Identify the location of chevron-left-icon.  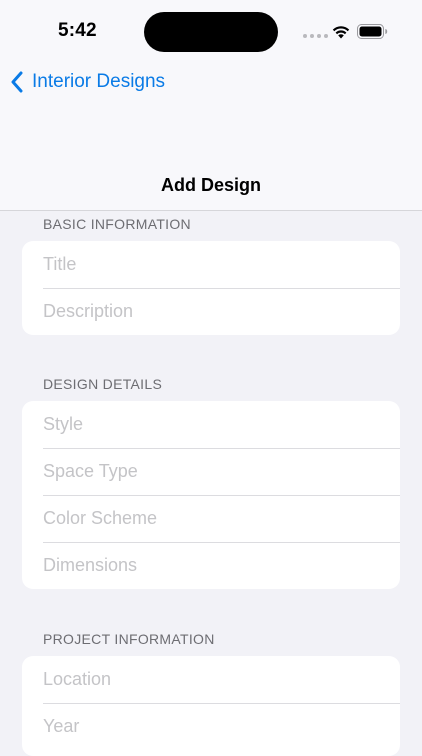
(17, 82).